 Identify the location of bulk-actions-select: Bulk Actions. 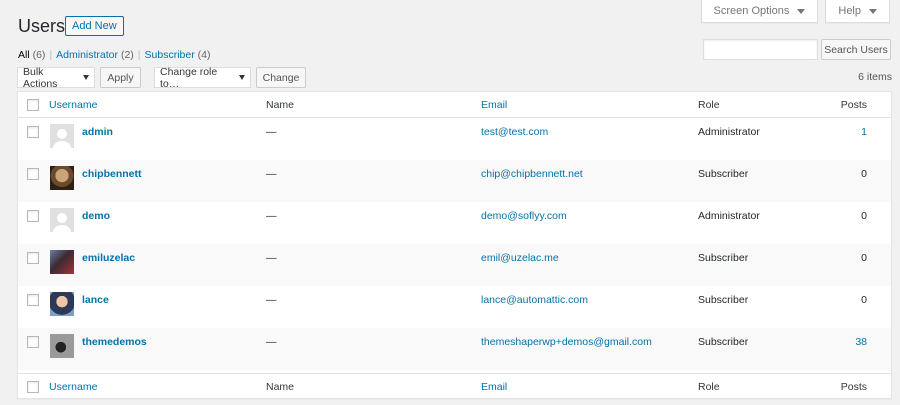
(56, 77).